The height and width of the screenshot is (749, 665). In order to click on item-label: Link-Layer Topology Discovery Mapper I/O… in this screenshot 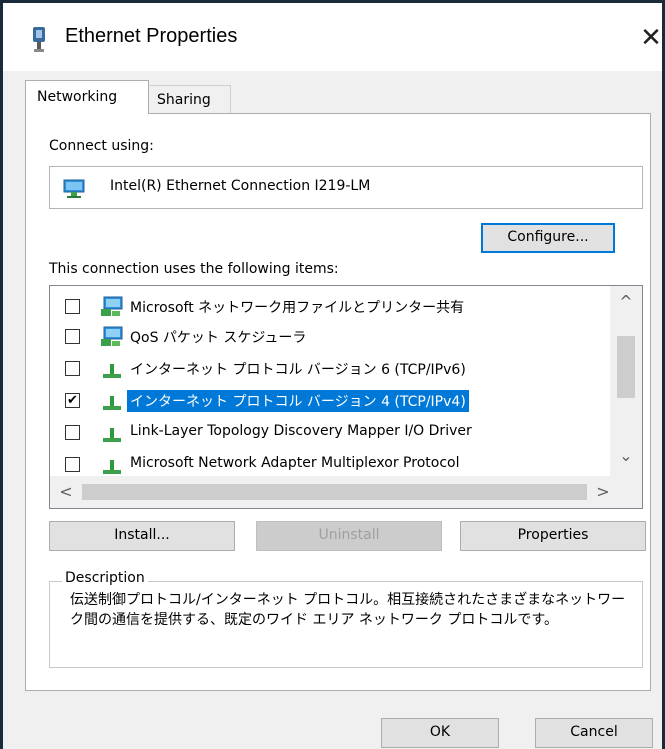, I will do `click(301, 431)`.